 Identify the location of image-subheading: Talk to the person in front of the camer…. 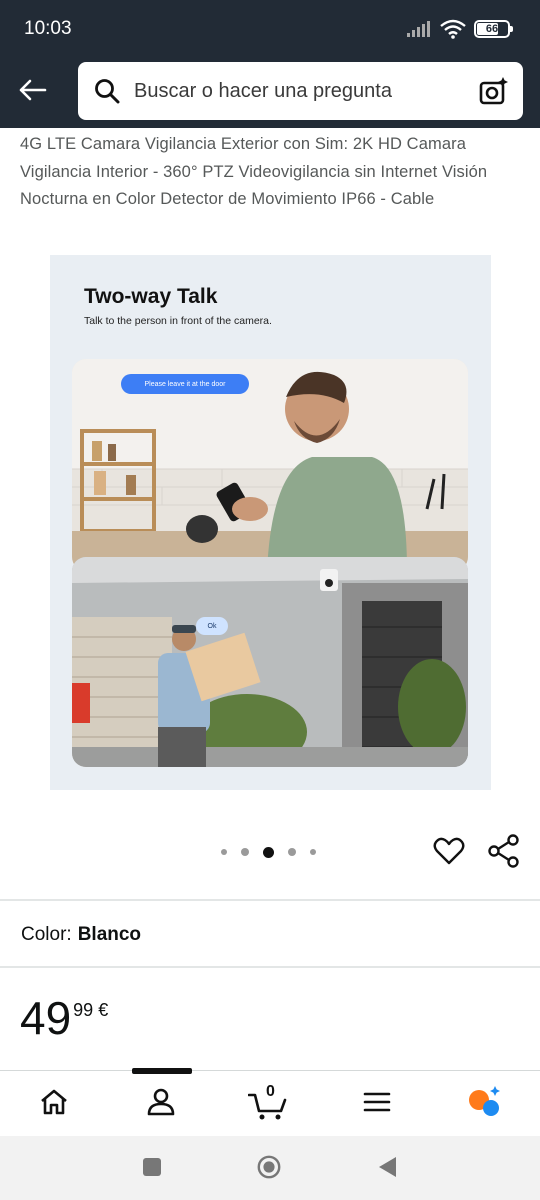
(178, 321).